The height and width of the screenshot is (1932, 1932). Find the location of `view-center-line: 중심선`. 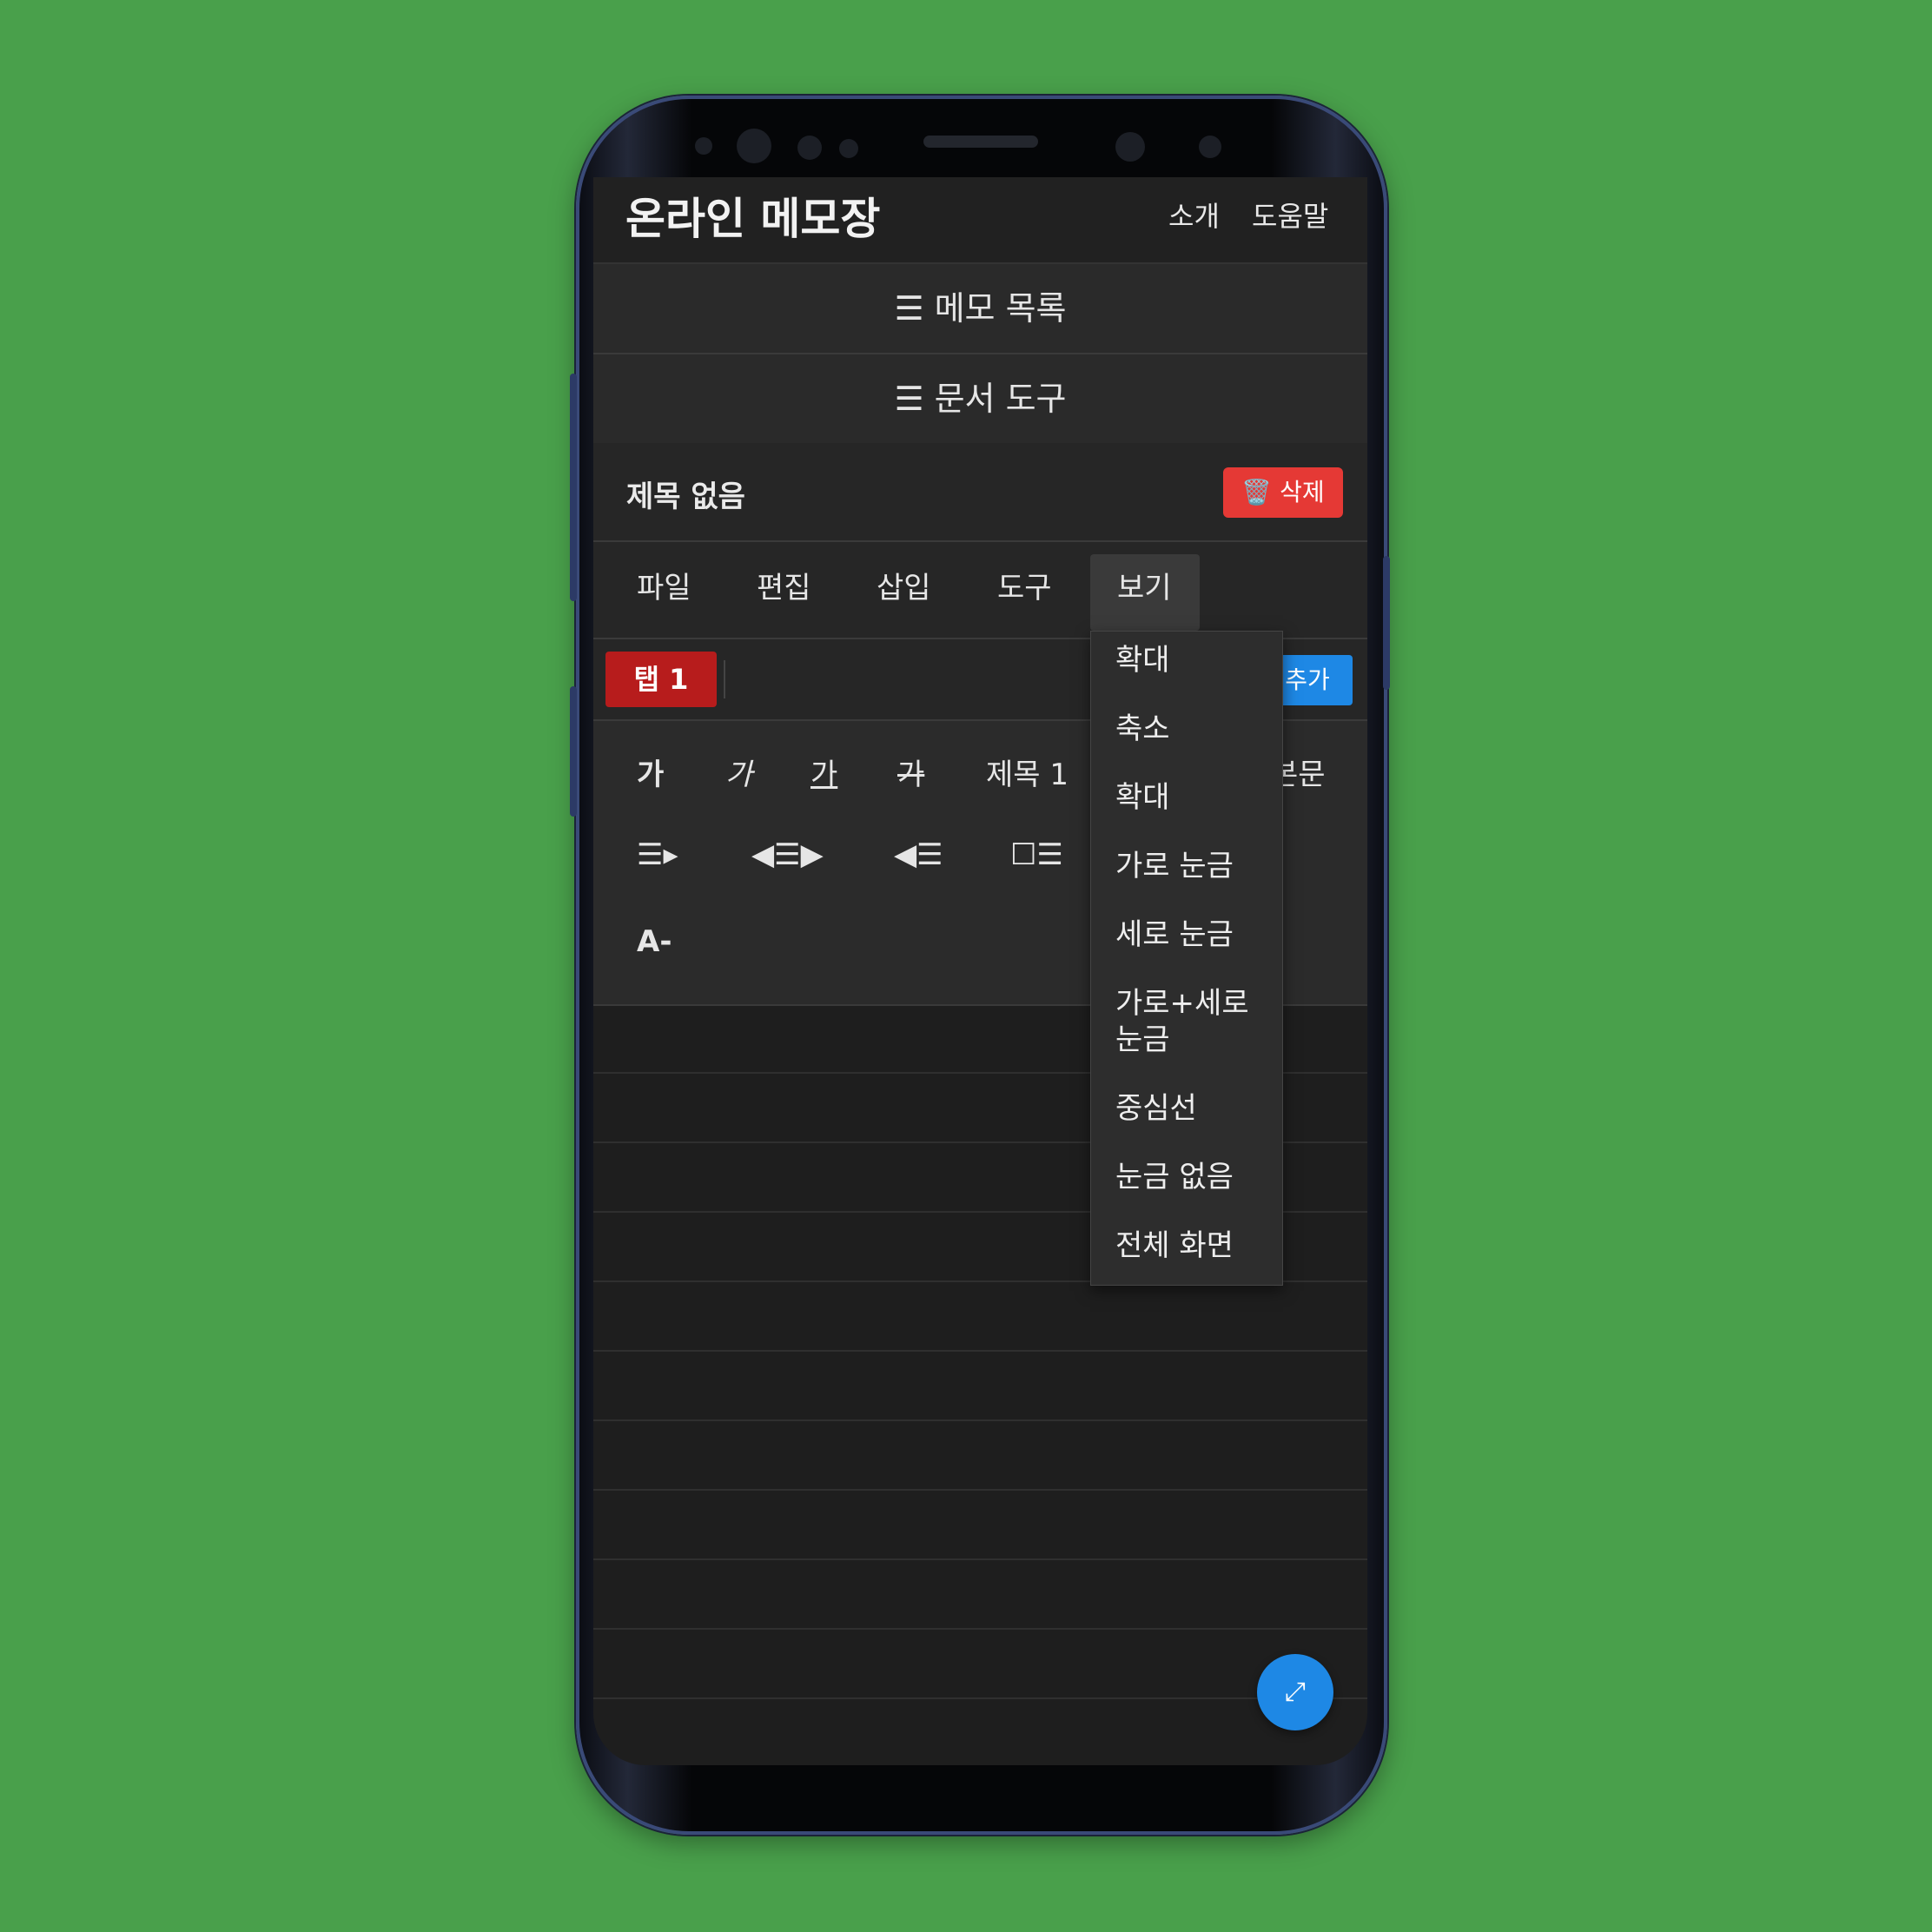

view-center-line: 중심선 is located at coordinates (1193, 1109).